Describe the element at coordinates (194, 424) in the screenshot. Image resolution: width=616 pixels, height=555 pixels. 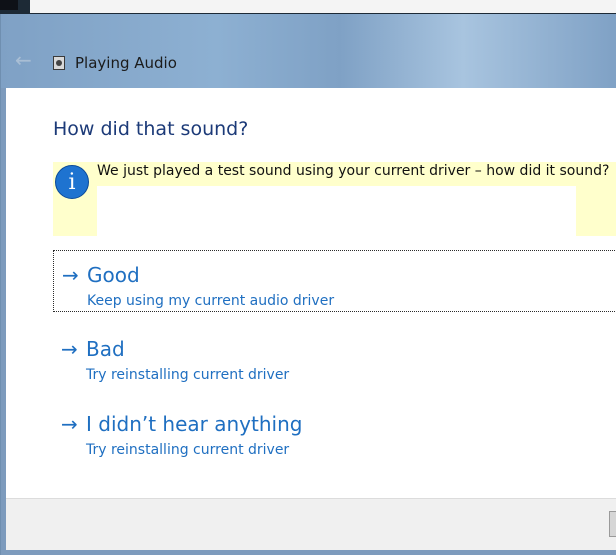
I see `option-label: I didn’t hear anything` at that location.